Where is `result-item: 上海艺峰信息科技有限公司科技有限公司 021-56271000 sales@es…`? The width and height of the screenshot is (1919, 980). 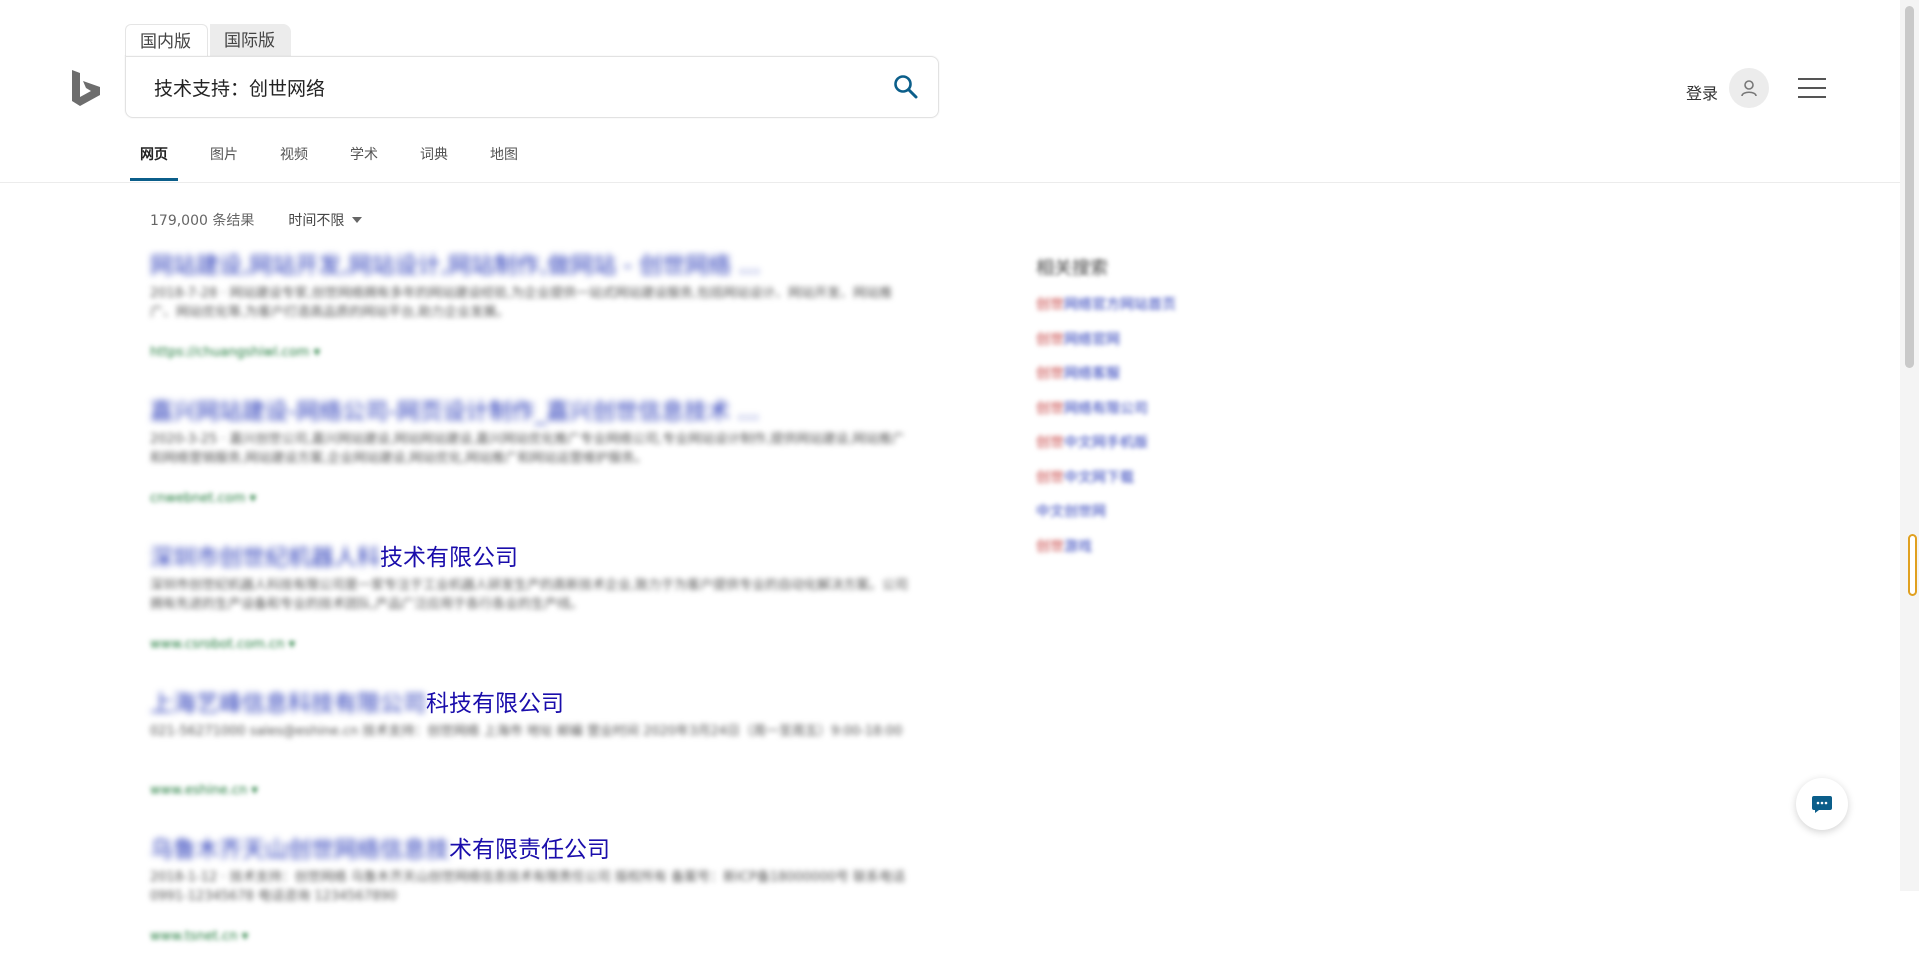 result-item: 上海艺峰信息科技有限公司科技有限公司 021-56271000 sales@es… is located at coordinates (530, 761).